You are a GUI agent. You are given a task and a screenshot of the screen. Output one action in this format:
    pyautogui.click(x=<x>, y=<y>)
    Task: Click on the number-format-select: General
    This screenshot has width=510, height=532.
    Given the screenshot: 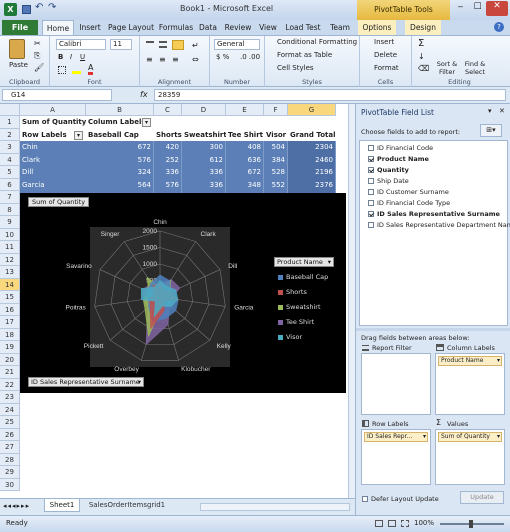 What is the action you would take?
    pyautogui.click(x=237, y=44)
    